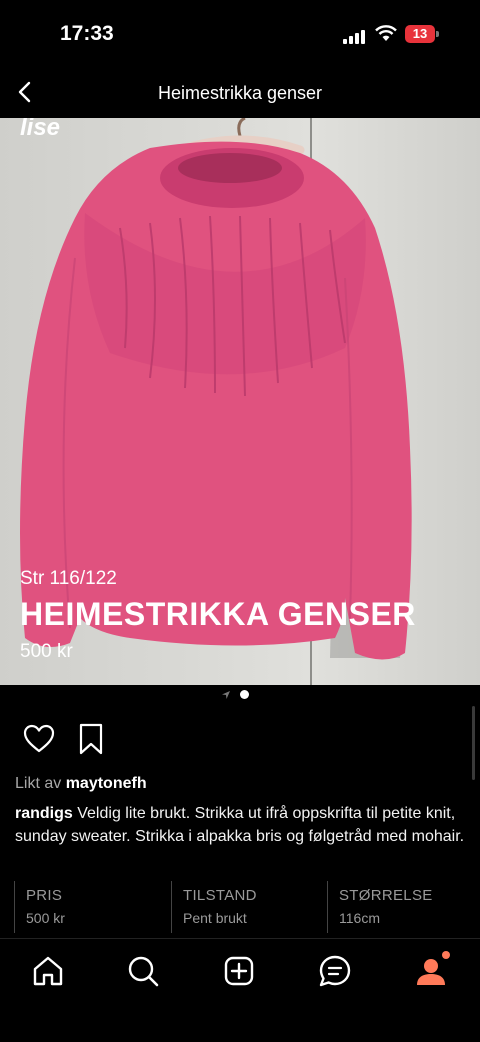 The image size is (480, 1042). What do you see at coordinates (473, 743) in the screenshot?
I see `scrollbar` at bounding box center [473, 743].